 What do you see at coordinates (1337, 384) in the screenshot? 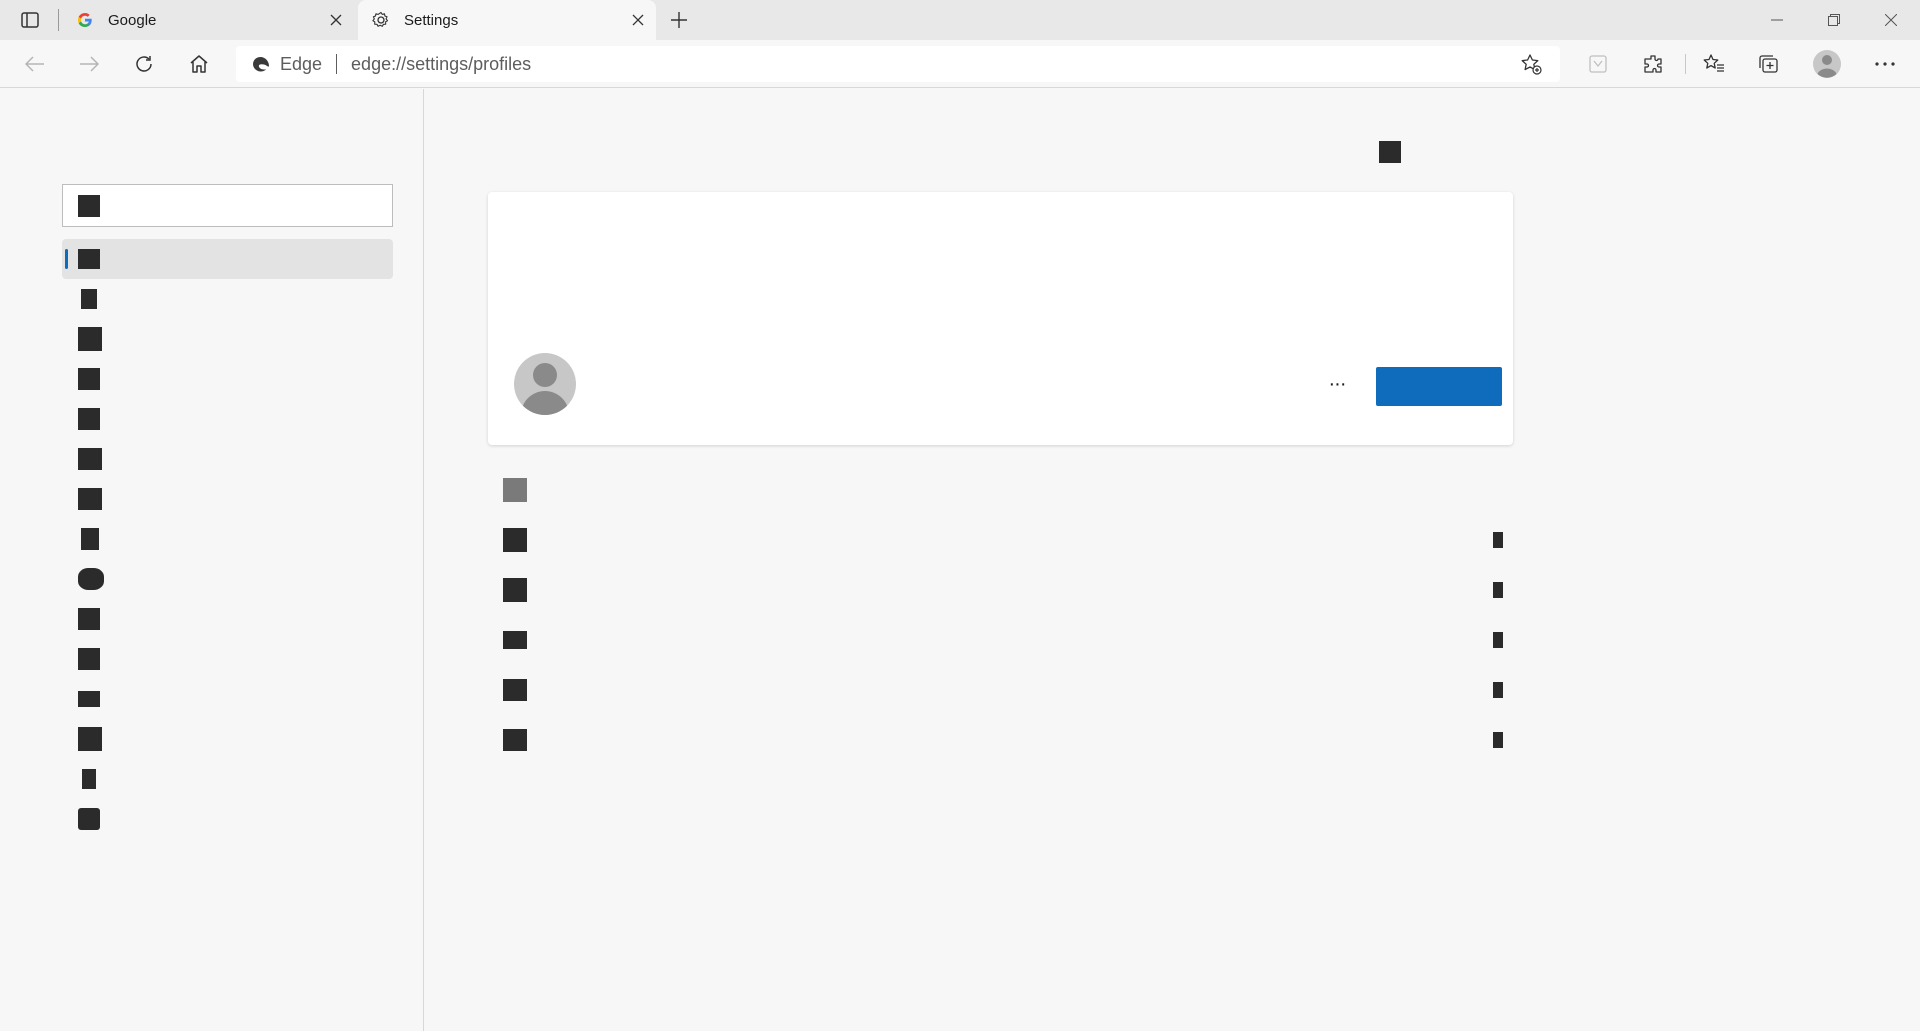
I see `profile-more-button: ···` at bounding box center [1337, 384].